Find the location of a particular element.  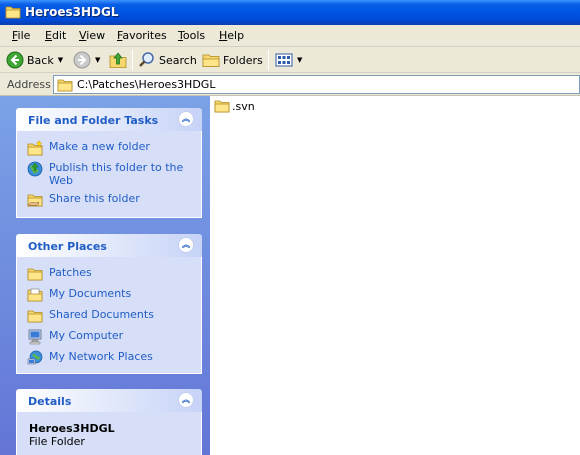

forward-arrow-icon is located at coordinates (82, 60).